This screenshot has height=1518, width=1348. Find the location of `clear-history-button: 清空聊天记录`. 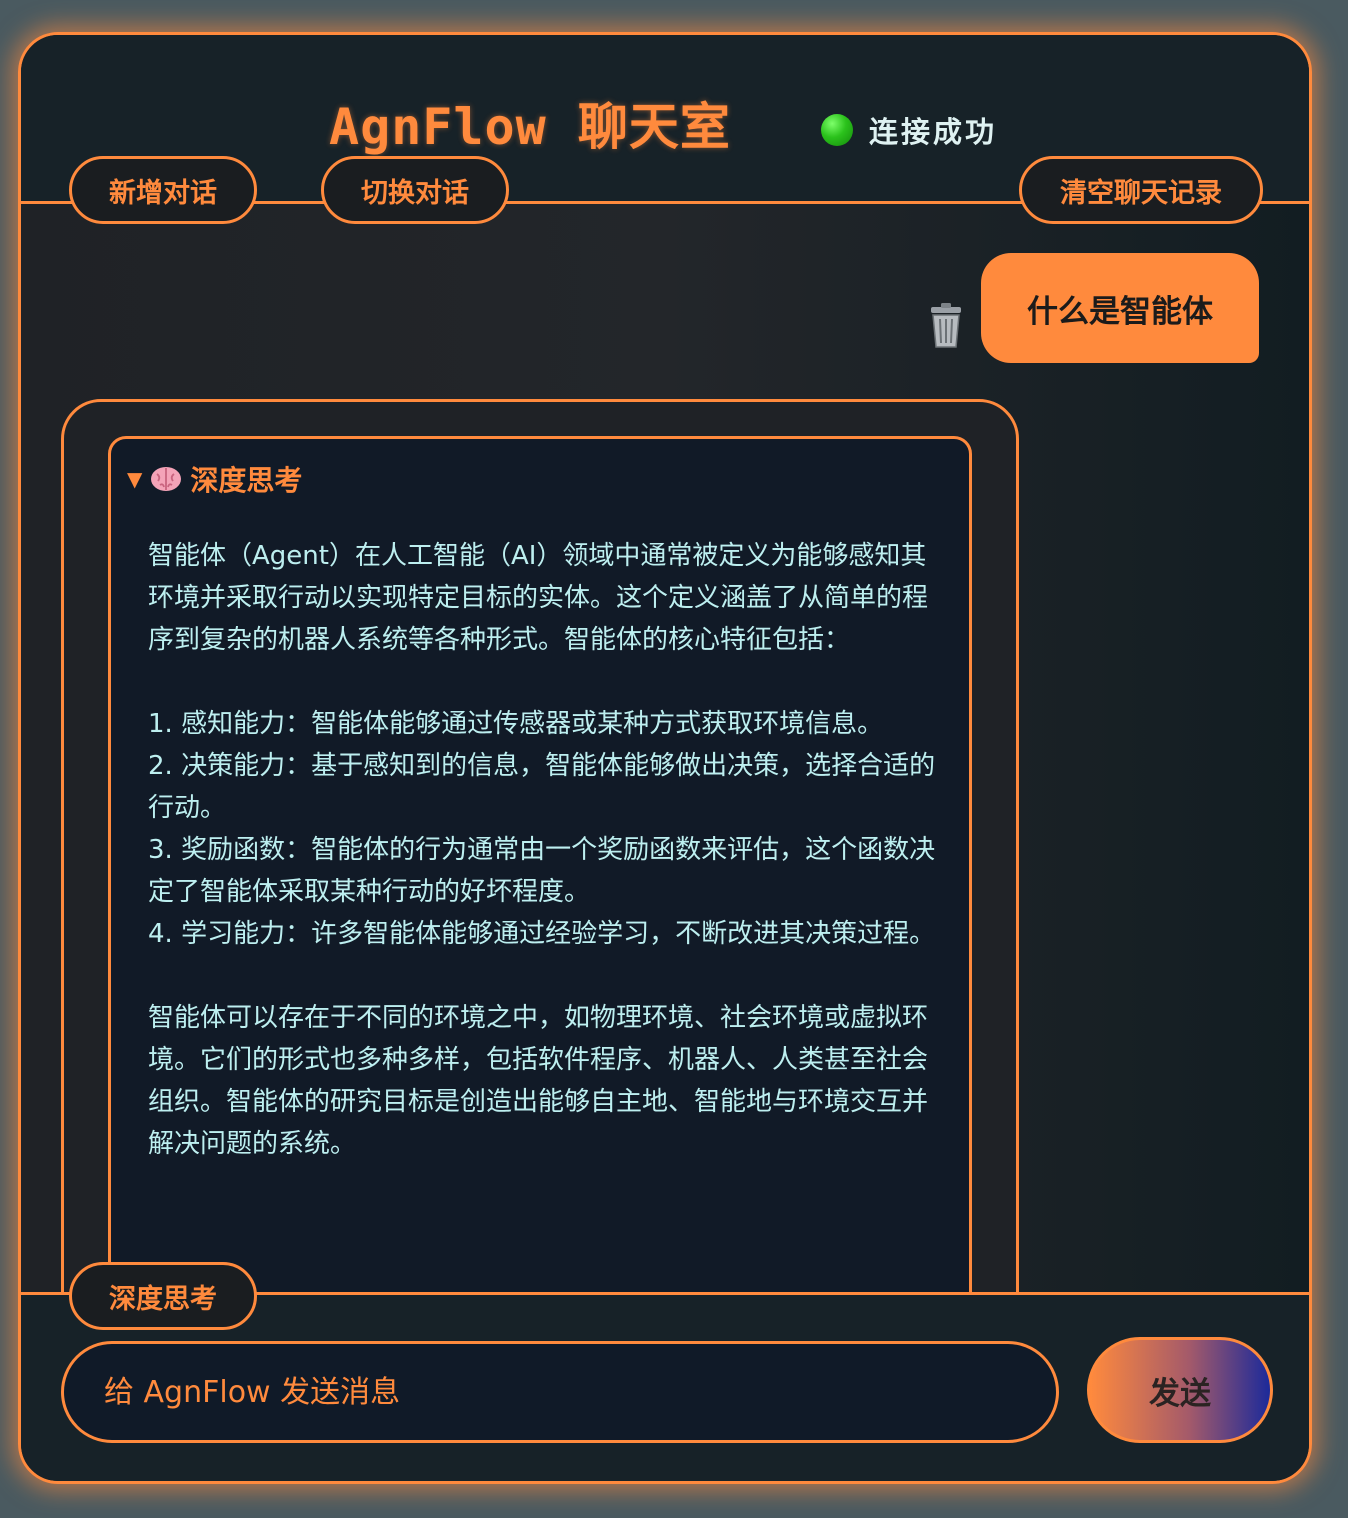

clear-history-button: 清空聊天记录 is located at coordinates (1141, 190).